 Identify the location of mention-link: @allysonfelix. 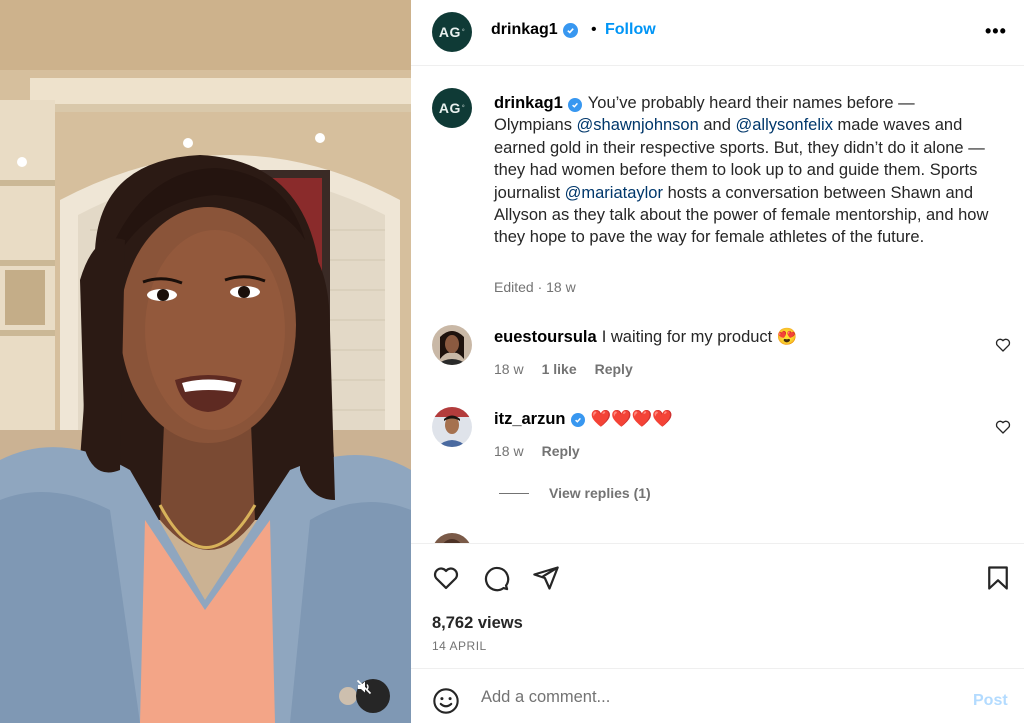
(783, 125).